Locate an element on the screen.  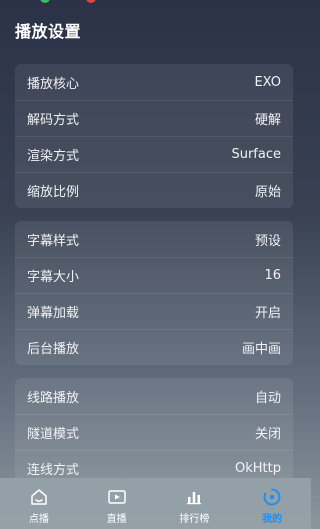
user-circle-icon is located at coordinates (272, 496).